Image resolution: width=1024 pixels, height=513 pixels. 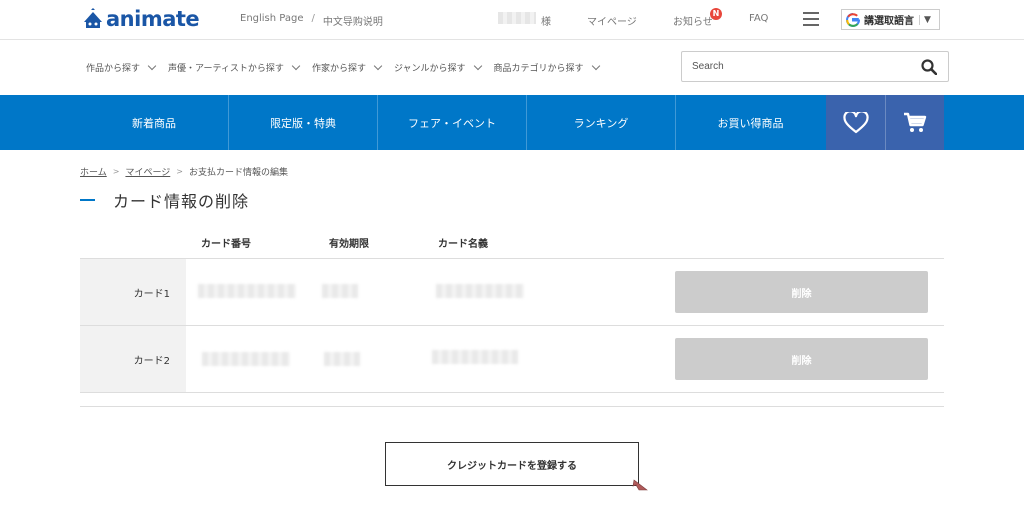 I want to click on main-nav: 新着商品 限定版・特典 フェア・イベント ランキング お買い得商品, so click(x=512, y=122).